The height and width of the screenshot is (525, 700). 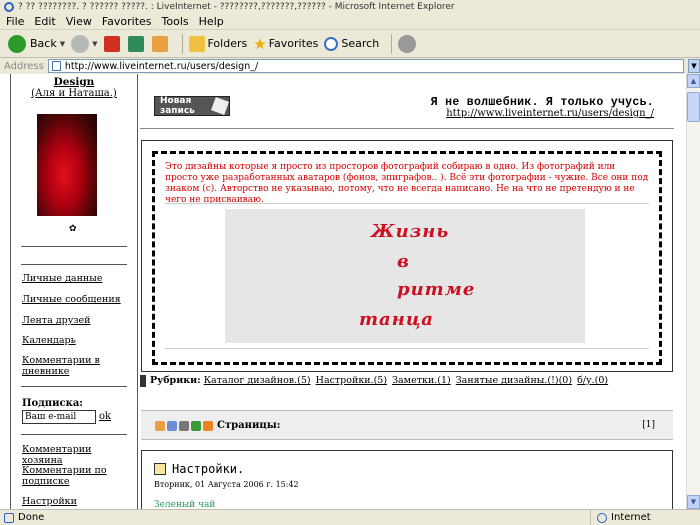 What do you see at coordinates (196, 43) in the screenshot?
I see `folder-icon` at bounding box center [196, 43].